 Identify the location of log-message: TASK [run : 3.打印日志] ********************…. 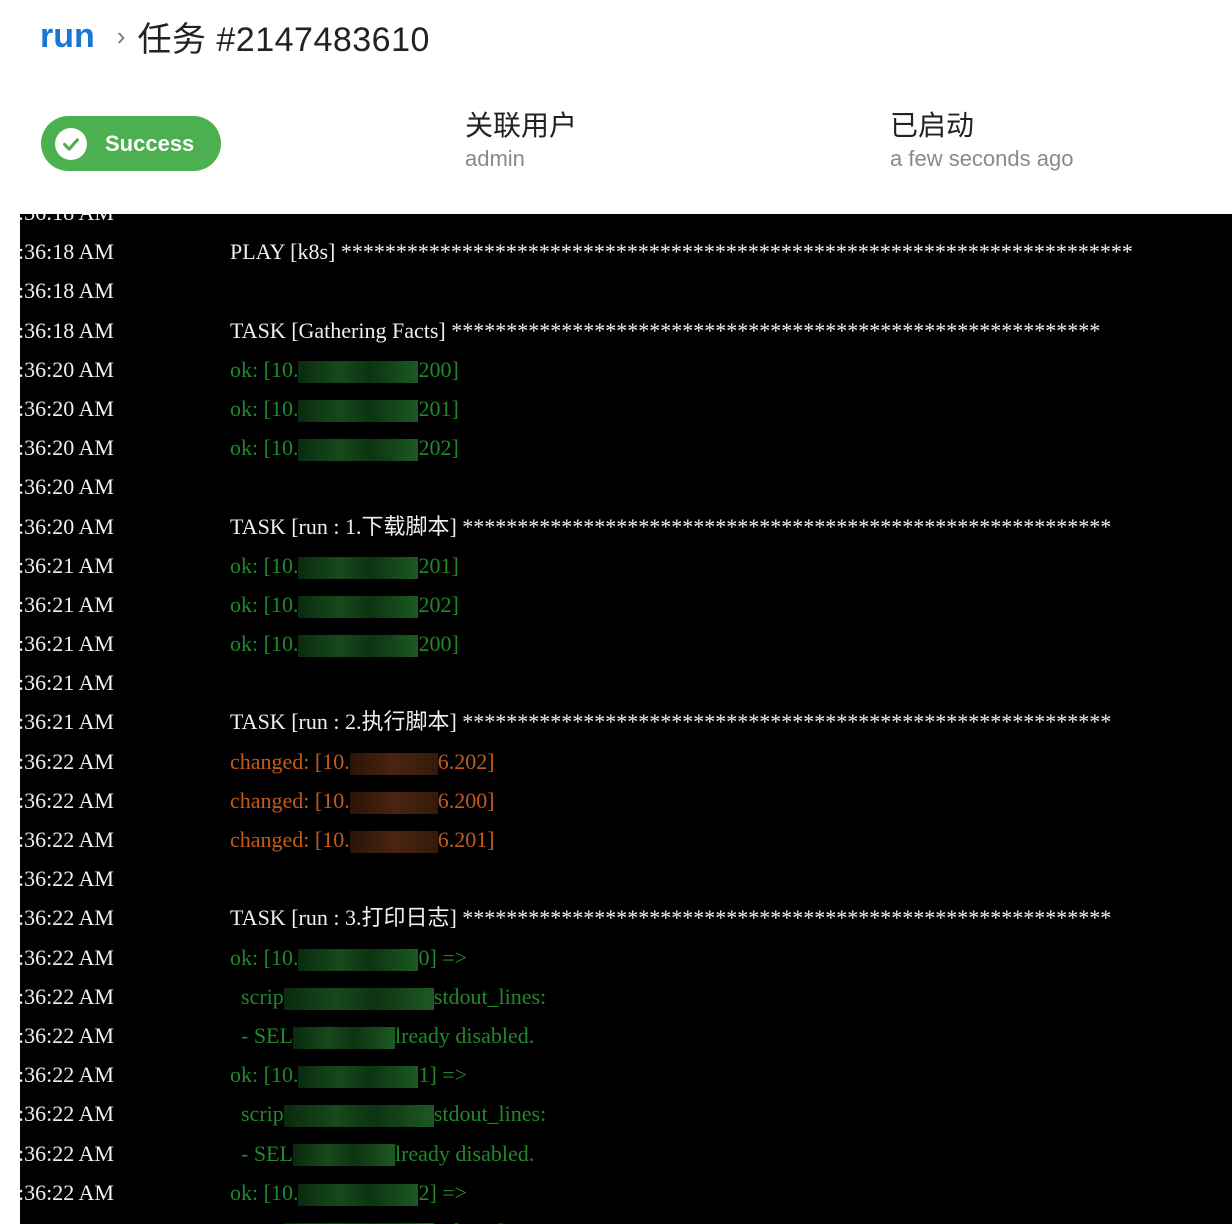
(670, 917).